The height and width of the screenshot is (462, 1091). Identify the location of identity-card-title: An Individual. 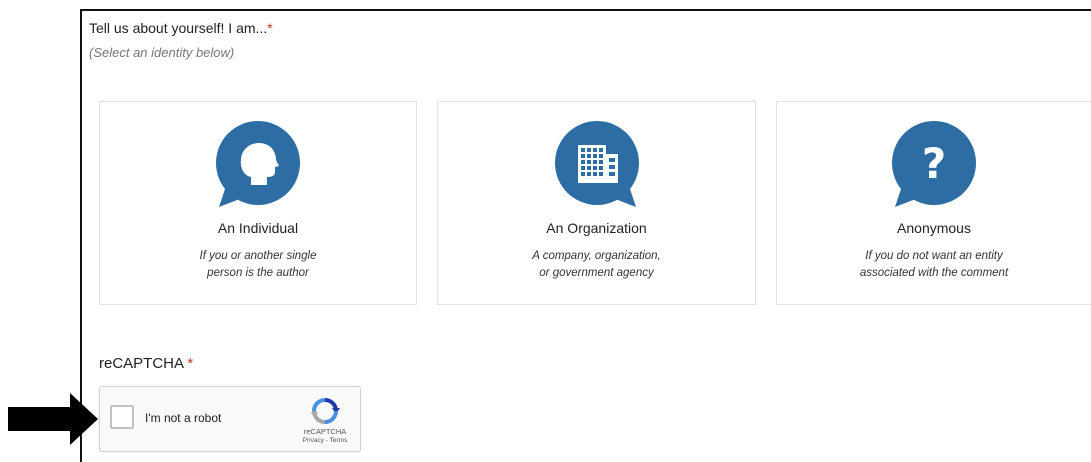
(258, 228).